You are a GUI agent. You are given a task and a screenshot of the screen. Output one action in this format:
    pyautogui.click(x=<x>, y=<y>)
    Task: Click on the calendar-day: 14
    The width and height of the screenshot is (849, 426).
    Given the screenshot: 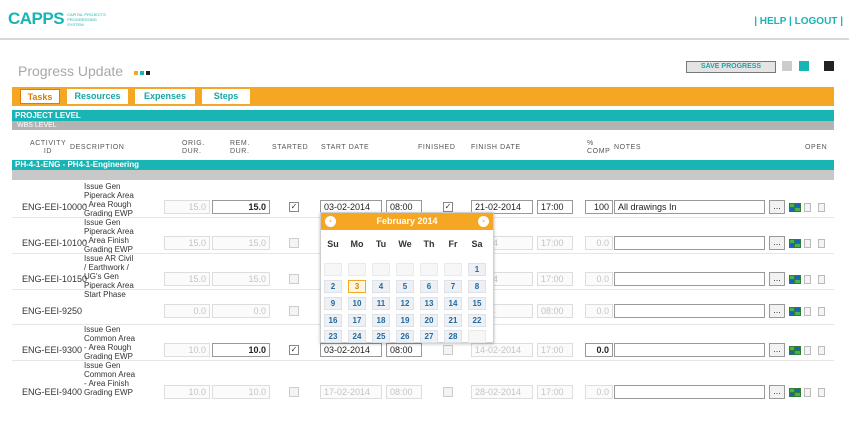 What is the action you would take?
    pyautogui.click(x=453, y=303)
    